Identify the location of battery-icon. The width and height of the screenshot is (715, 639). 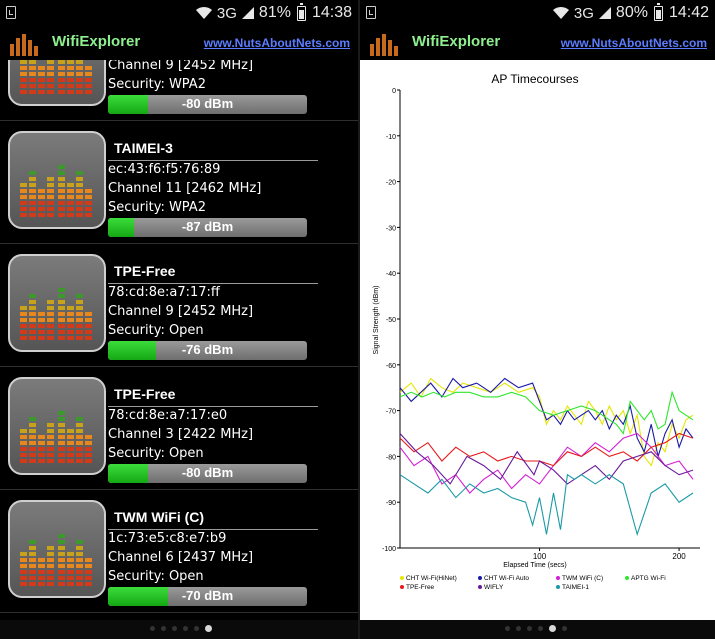
(301, 11).